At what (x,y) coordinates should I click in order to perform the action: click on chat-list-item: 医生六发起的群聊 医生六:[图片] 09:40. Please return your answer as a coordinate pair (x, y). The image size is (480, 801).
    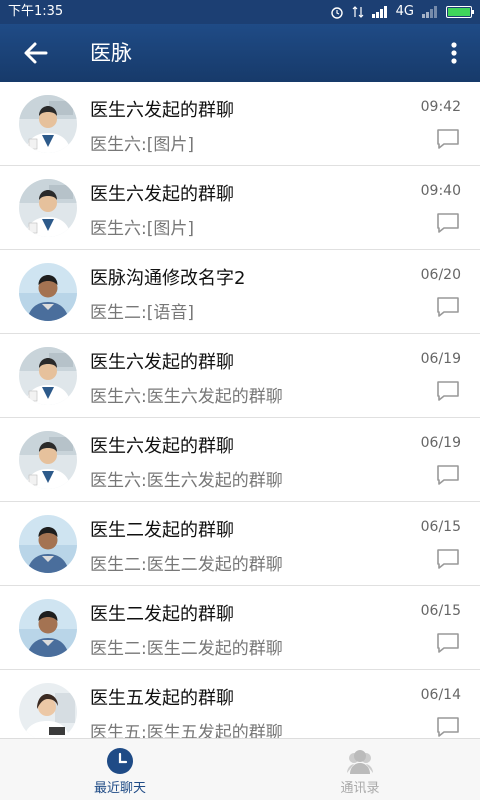
    Looking at the image, I should click on (240, 208).